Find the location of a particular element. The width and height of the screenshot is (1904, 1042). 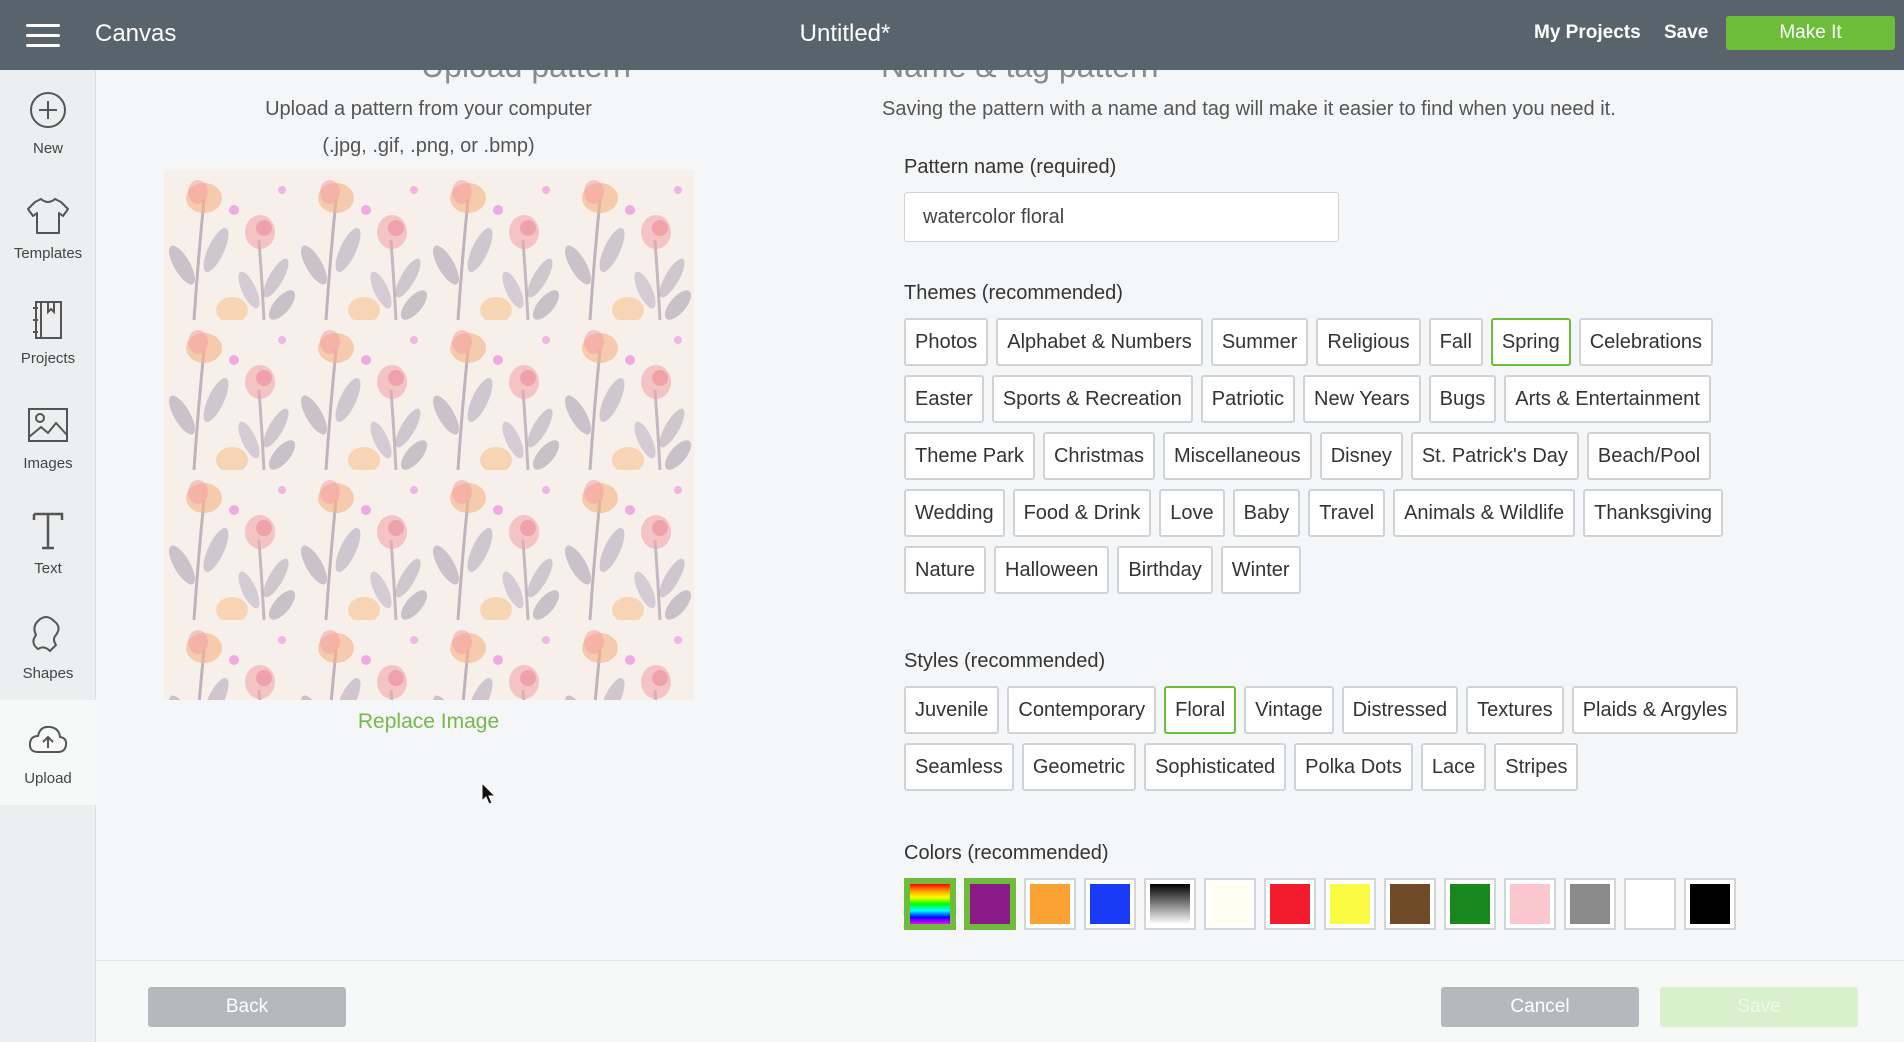

theme-tag: New Years is located at coordinates (1362, 399).